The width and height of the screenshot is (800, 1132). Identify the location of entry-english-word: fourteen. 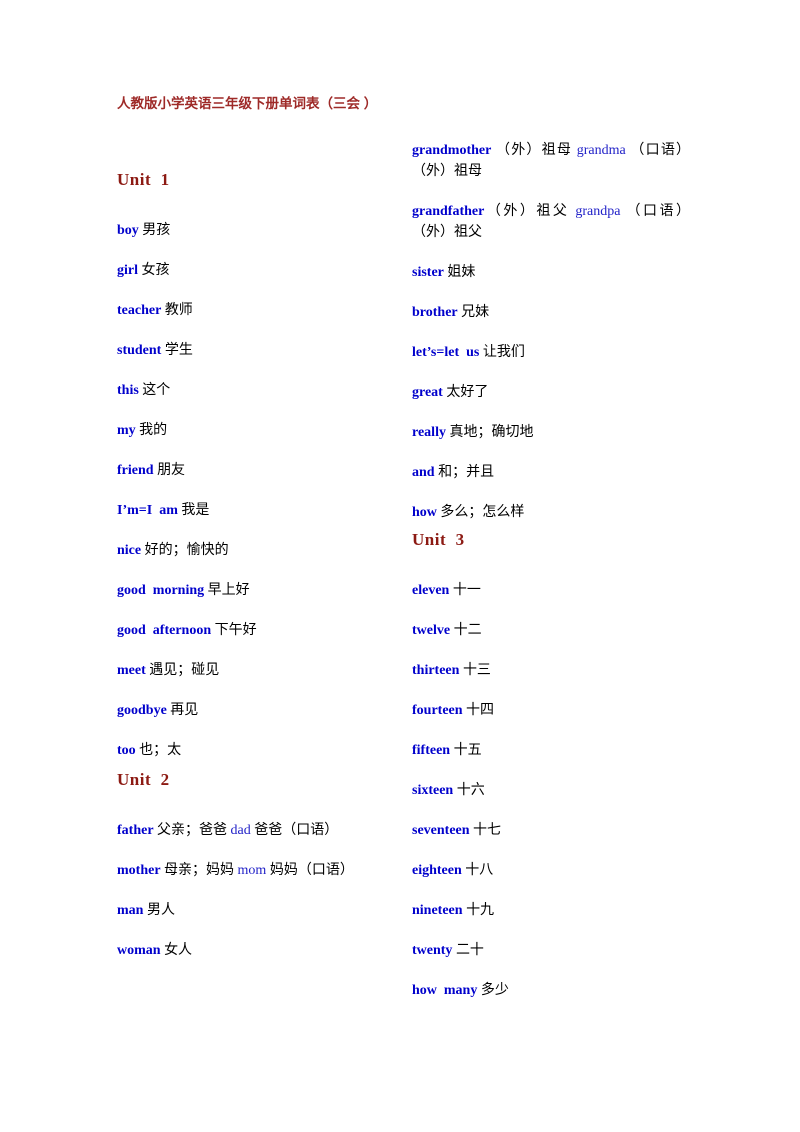
(437, 710).